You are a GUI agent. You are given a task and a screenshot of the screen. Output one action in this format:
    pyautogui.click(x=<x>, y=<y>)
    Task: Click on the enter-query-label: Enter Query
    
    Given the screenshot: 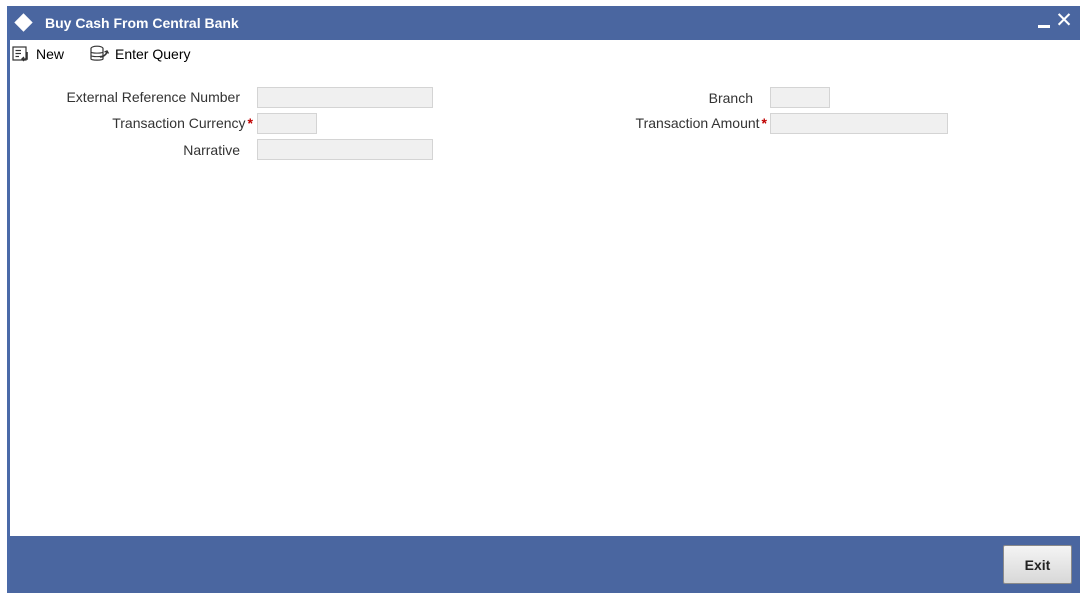 What is the action you would take?
    pyautogui.click(x=153, y=54)
    